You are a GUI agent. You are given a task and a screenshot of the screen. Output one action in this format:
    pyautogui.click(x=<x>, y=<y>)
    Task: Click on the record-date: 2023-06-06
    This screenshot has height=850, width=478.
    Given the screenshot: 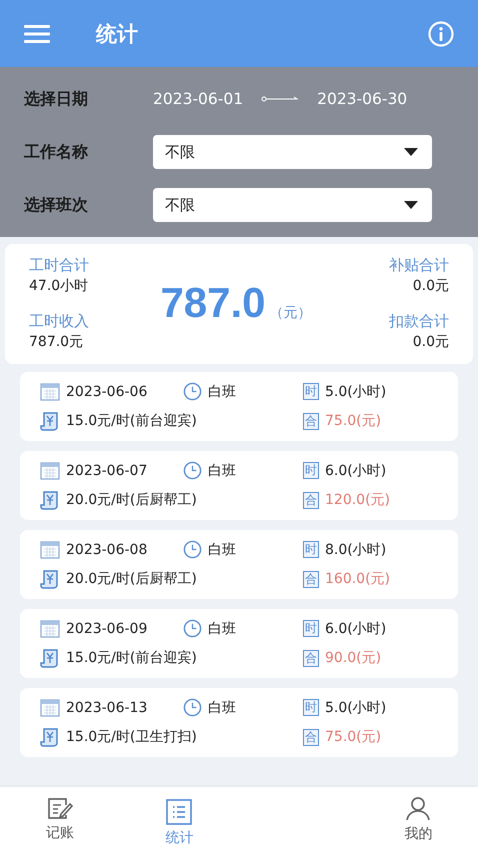 What is the action you would take?
    pyautogui.click(x=107, y=392)
    